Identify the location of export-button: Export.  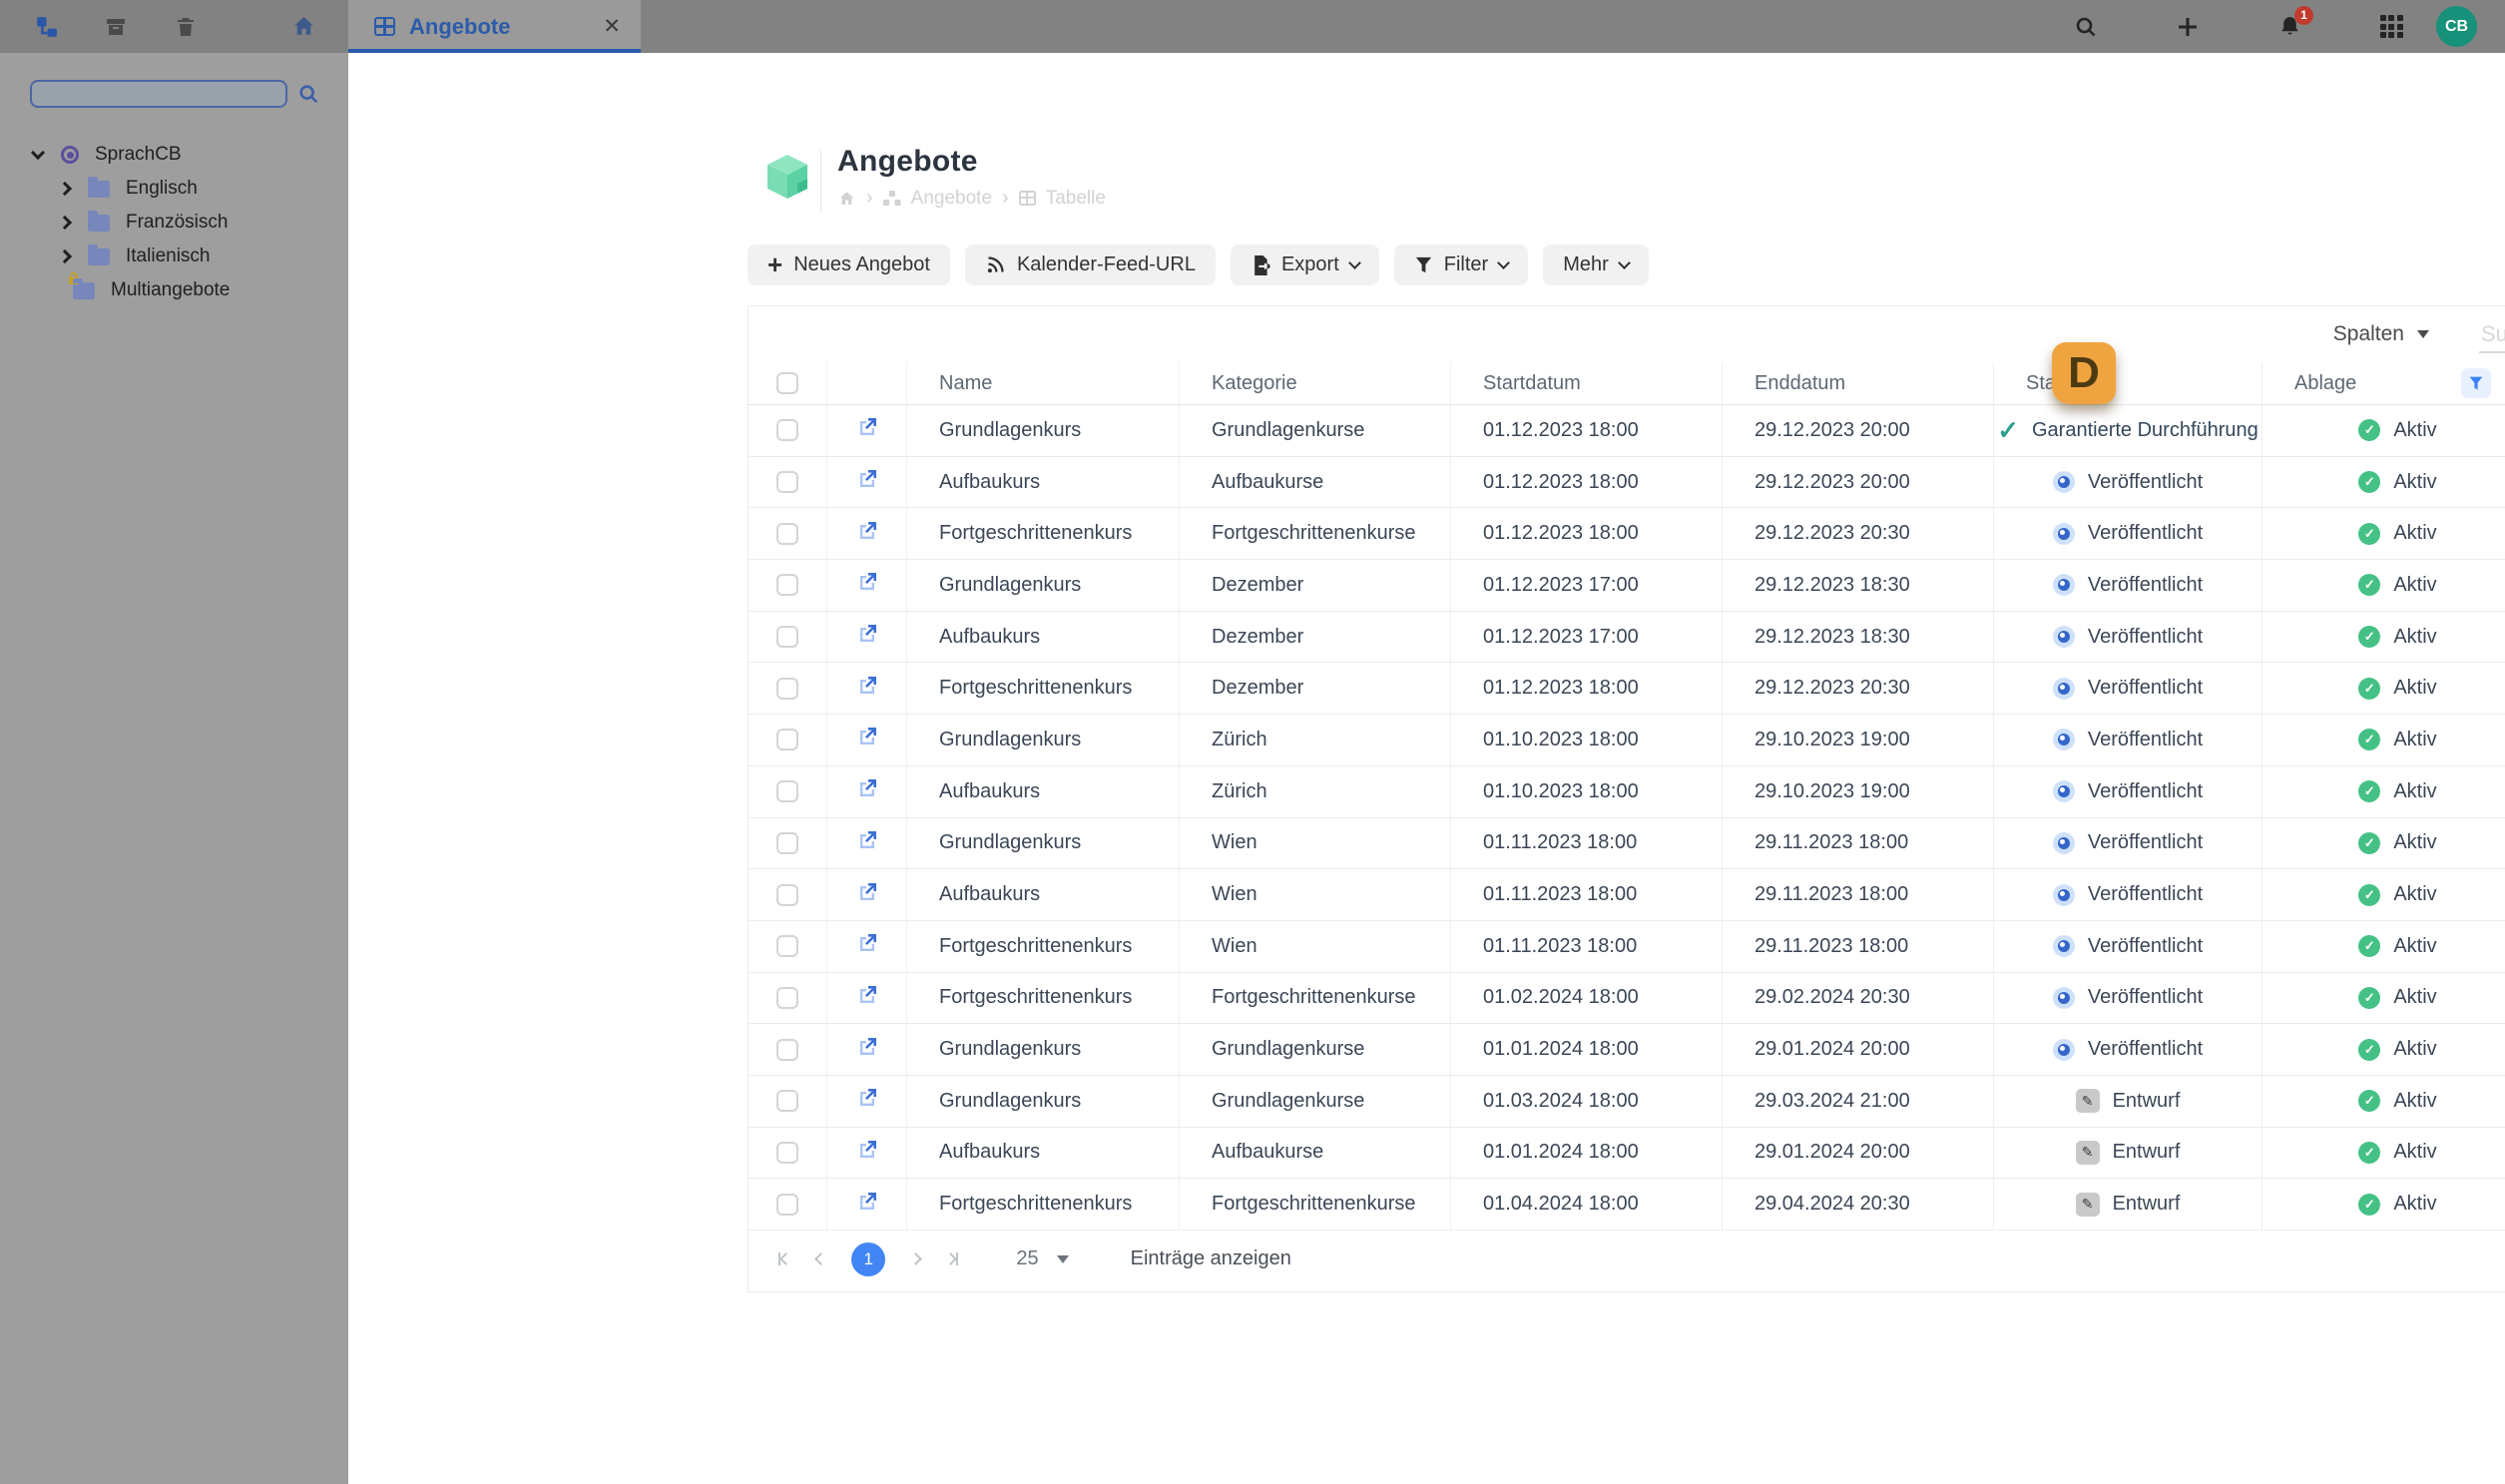
(1304, 265).